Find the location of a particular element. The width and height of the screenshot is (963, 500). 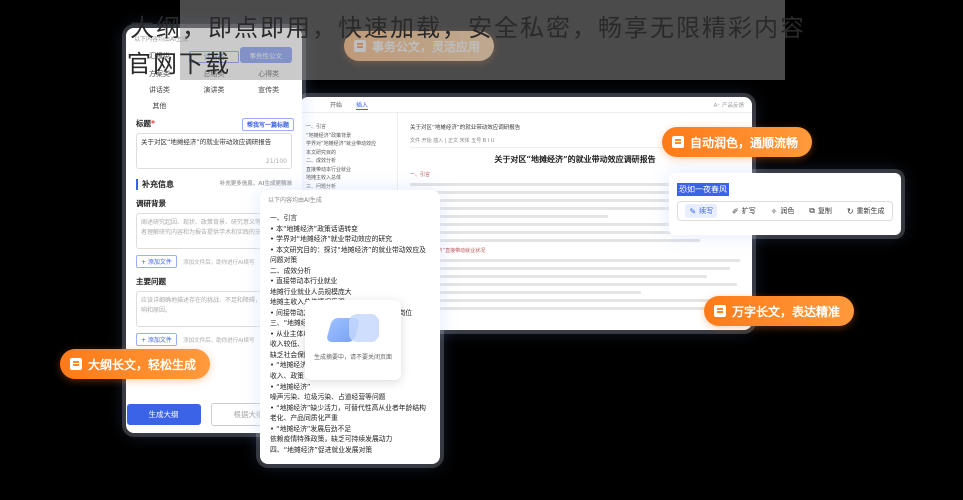

pill-long-text: 万字长文，表达精准 is located at coordinates (779, 311).